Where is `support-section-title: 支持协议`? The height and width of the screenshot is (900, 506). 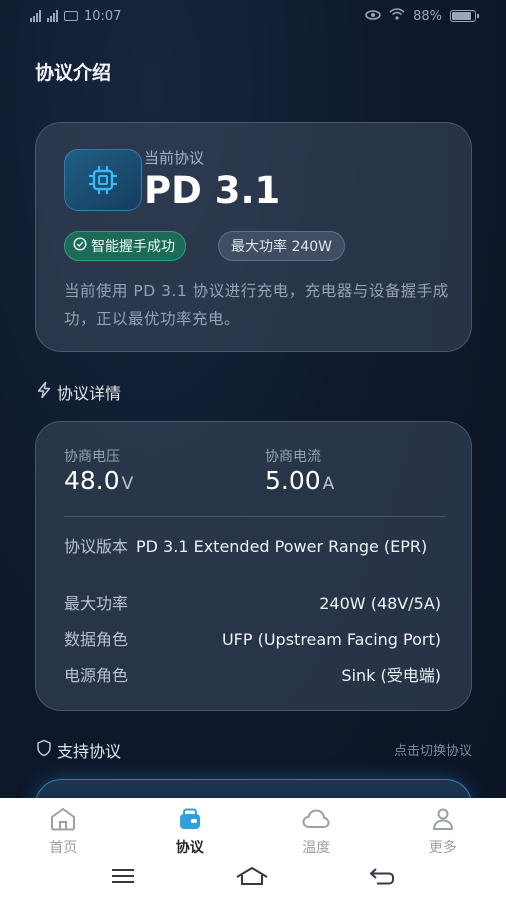
support-section-title: 支持协议 is located at coordinates (78, 750).